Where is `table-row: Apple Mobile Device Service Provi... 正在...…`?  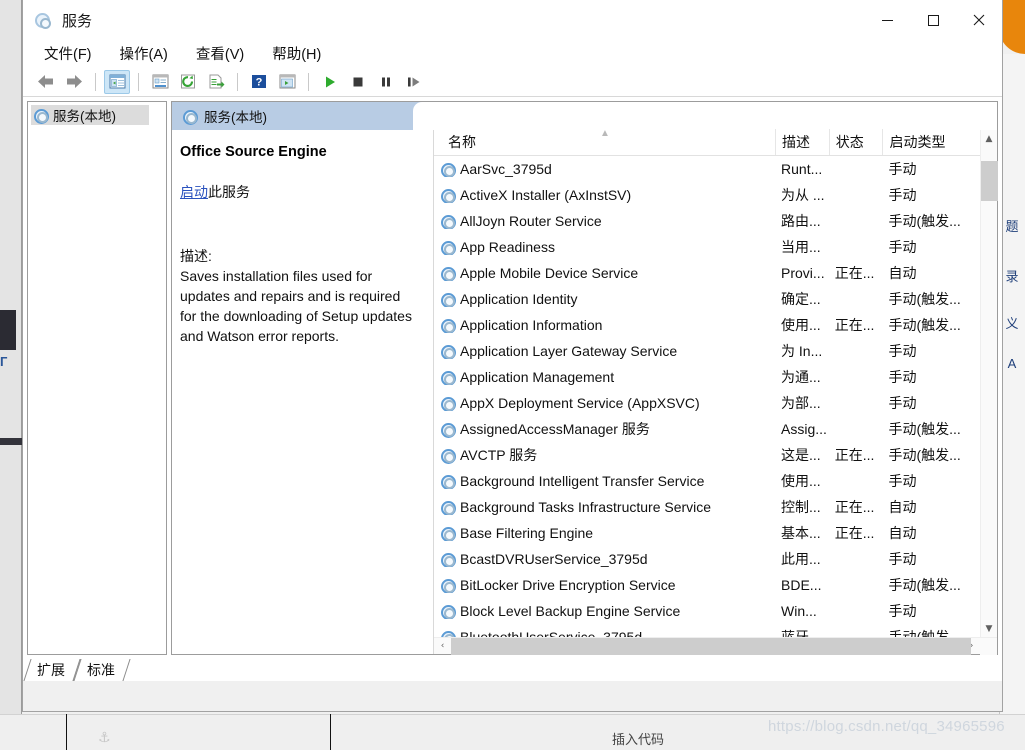 table-row: Apple Mobile Device Service Provi... 正在...… is located at coordinates (707, 273).